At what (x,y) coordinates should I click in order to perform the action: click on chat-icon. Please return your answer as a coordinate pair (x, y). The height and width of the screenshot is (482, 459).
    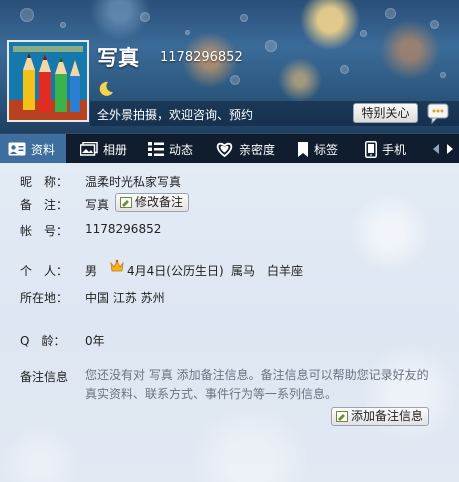
    Looking at the image, I should click on (438, 113).